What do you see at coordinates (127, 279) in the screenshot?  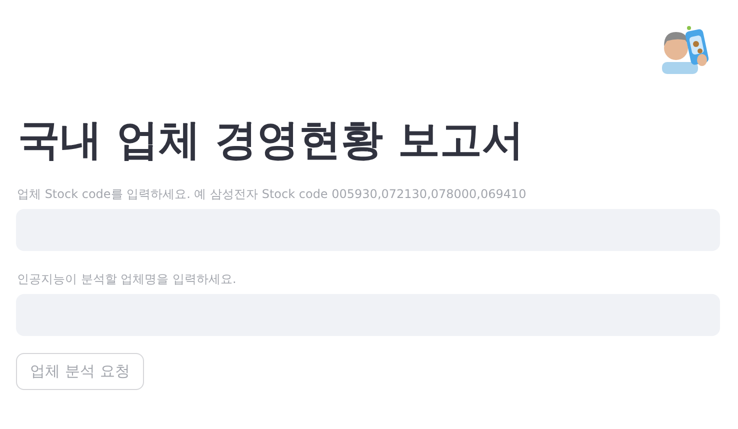 I see `field-label: 인공지능이 분석할 업체명을 입력하세요.` at bounding box center [127, 279].